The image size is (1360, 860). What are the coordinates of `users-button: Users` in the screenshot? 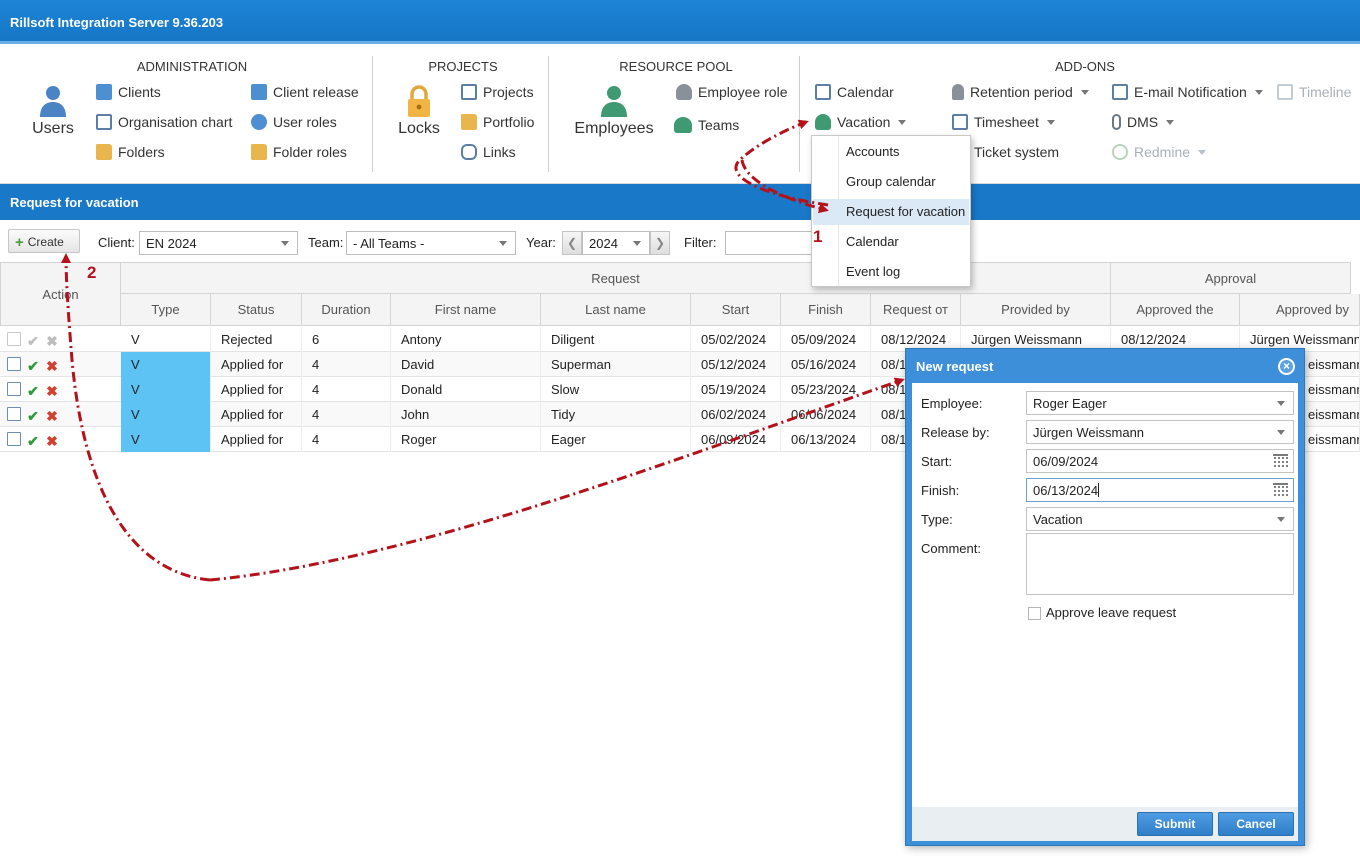 It's located at (53, 111).